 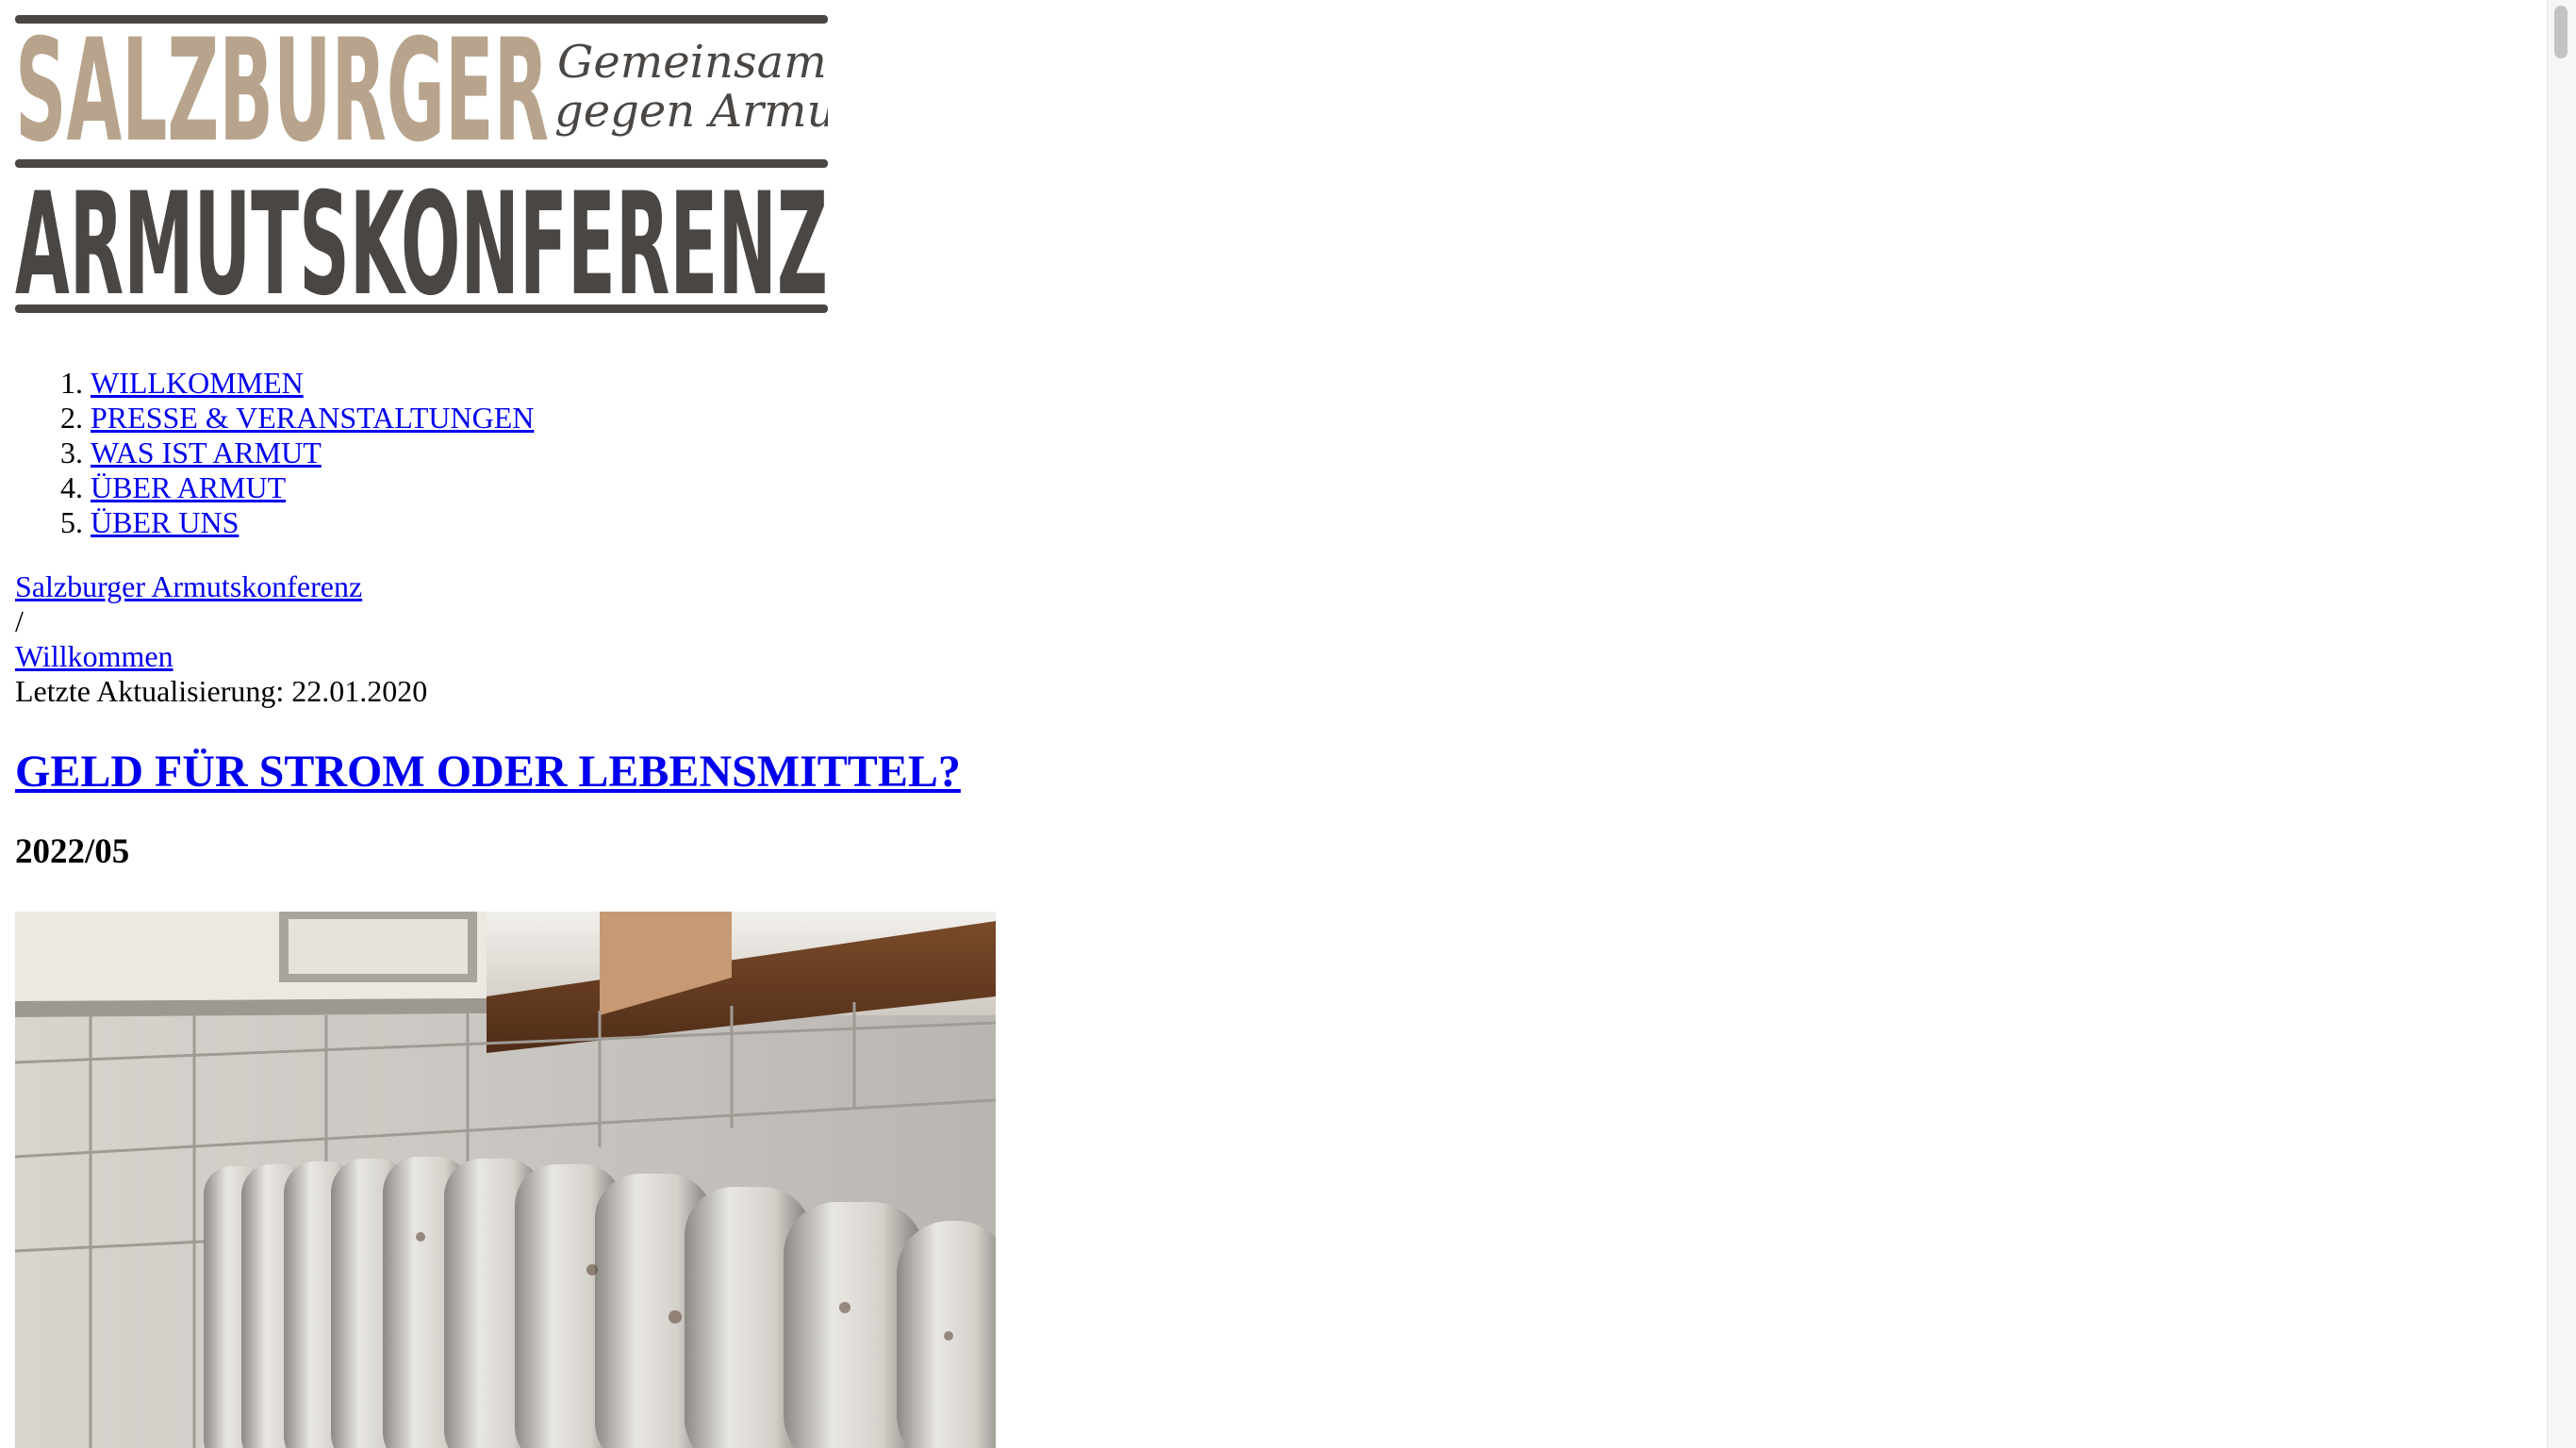 I want to click on nav-item-ueber-armut: ÜBER ARMUT, so click(x=1316, y=487).